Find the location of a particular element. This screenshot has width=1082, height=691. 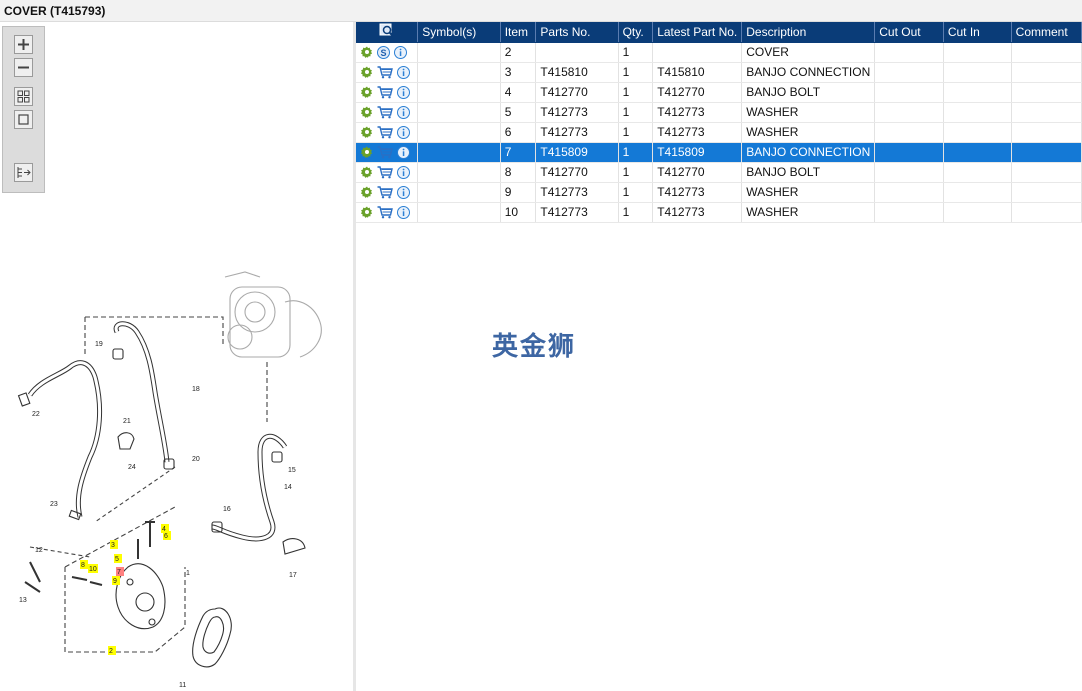

cell-parts-no: T415809 is located at coordinates (577, 152).